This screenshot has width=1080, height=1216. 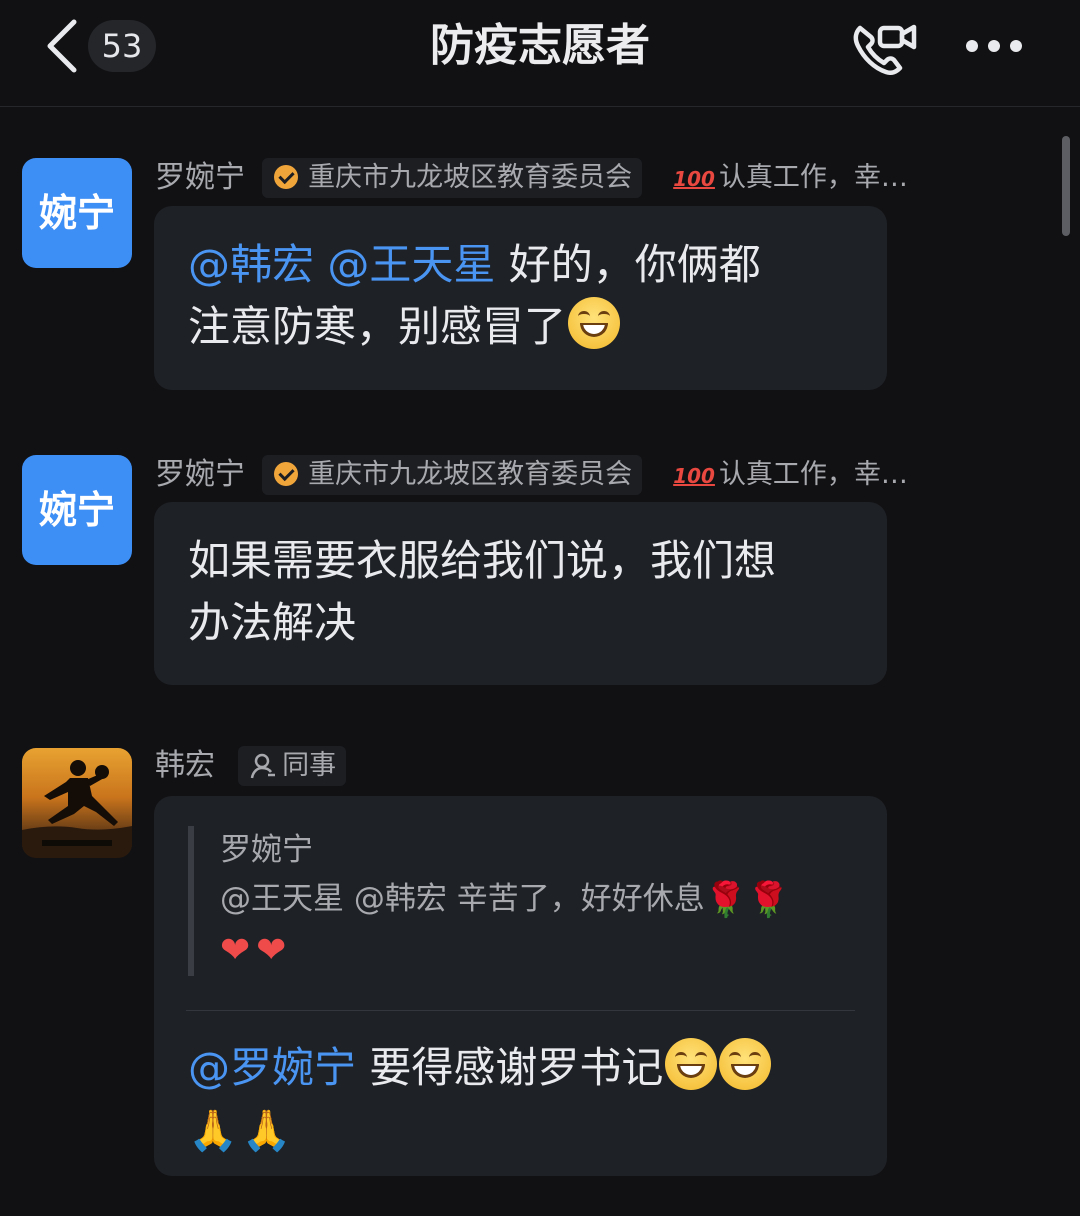 I want to click on reply-text: @罗婉宁 要得感谢罗书记 🙏 🙏, so click(x=520, y=1099).